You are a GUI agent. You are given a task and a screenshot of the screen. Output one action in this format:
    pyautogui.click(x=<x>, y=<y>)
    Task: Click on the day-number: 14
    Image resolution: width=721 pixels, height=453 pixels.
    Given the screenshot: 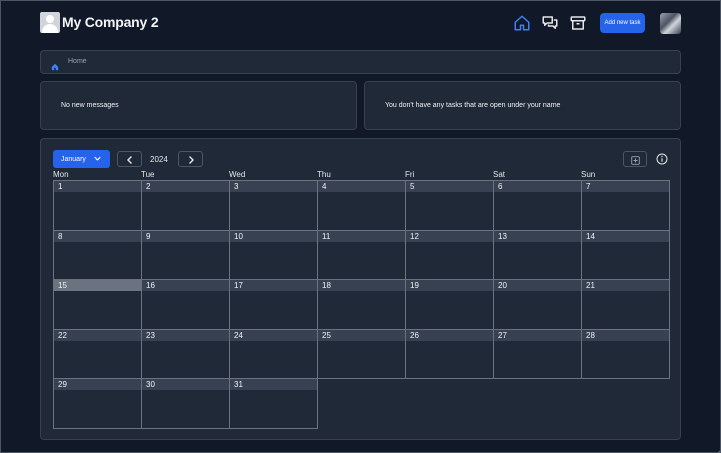 What is the action you would take?
    pyautogui.click(x=590, y=236)
    